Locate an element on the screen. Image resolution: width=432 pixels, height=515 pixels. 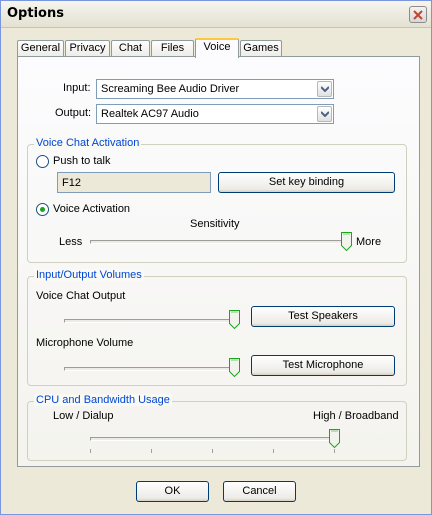
tab-files: Files is located at coordinates (172, 48).